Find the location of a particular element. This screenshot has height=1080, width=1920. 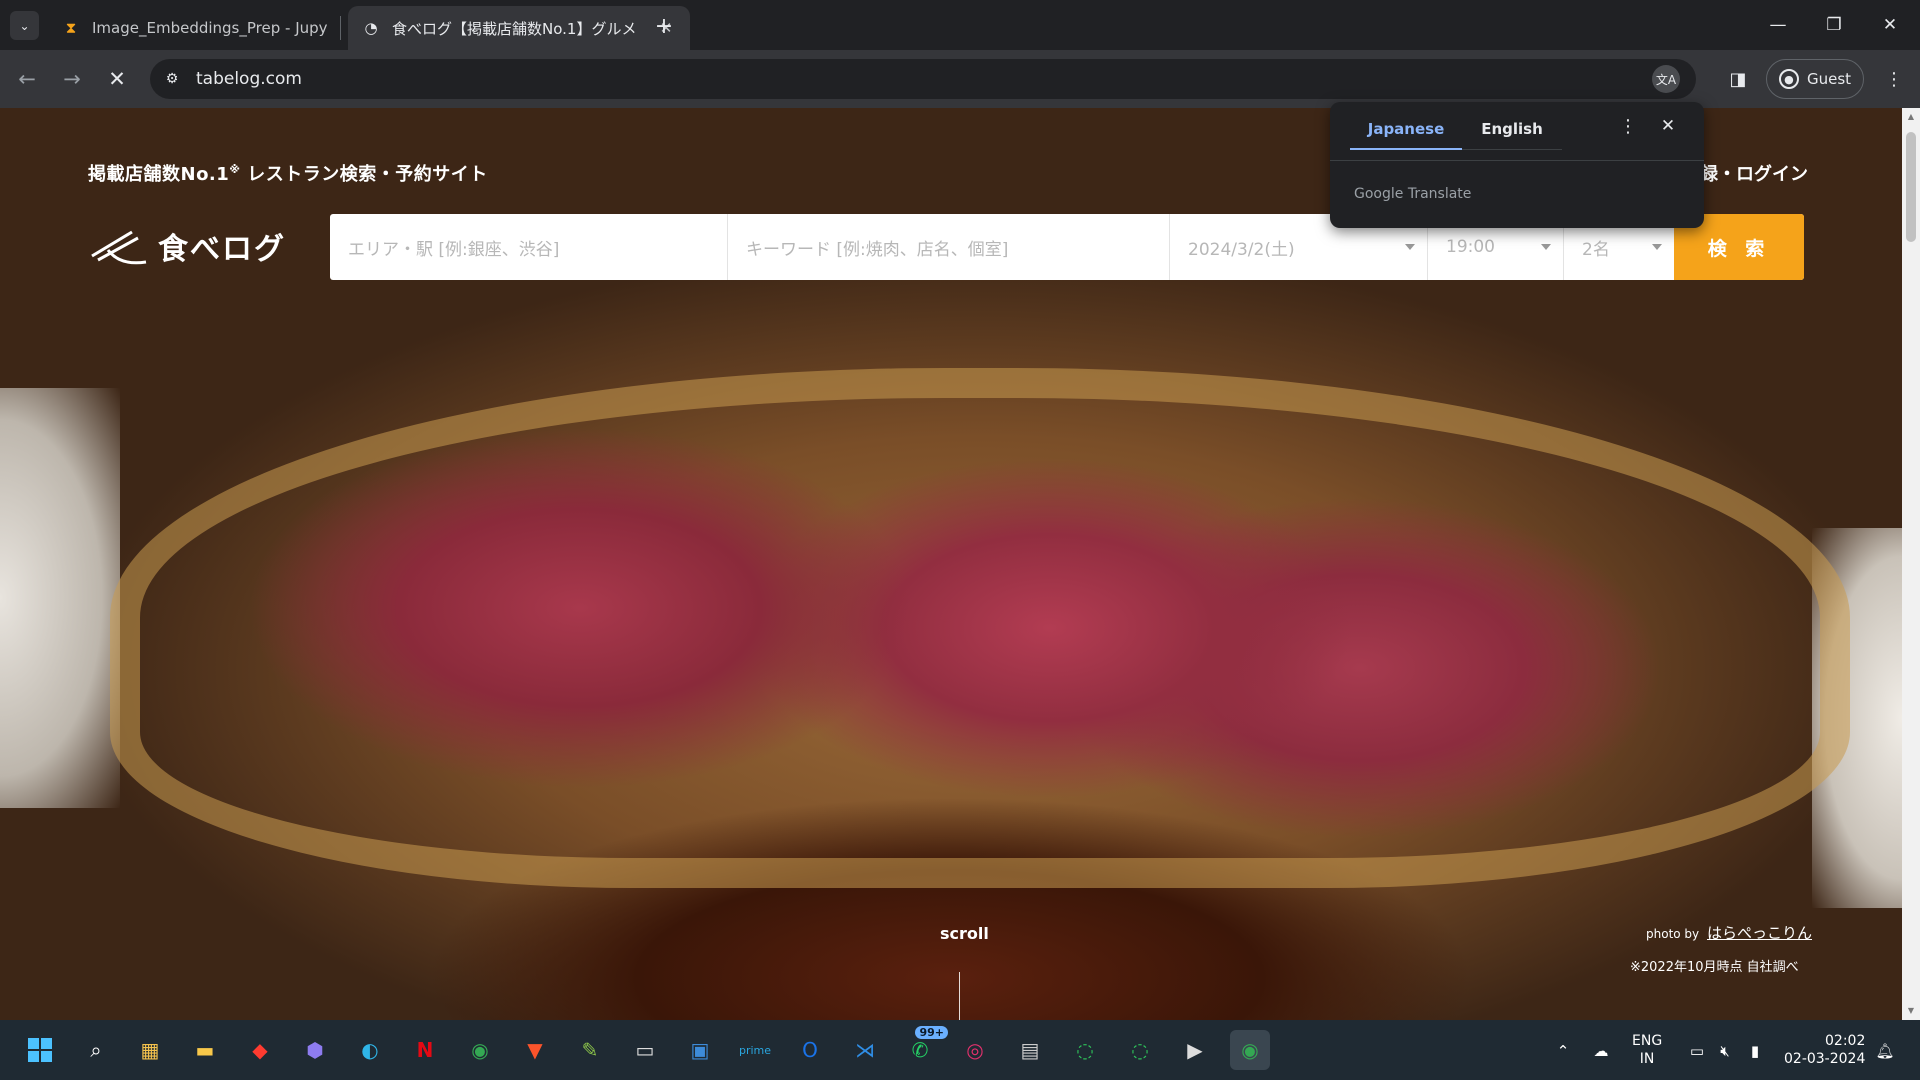

tab-english: English is located at coordinates (1512, 135).